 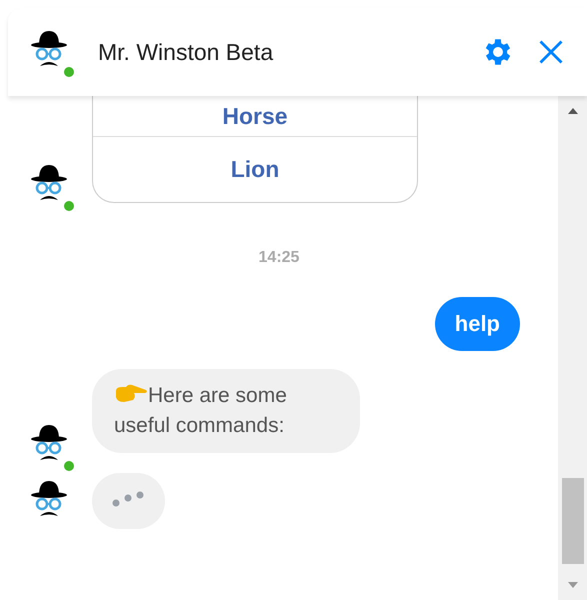 What do you see at coordinates (279, 258) in the screenshot?
I see `message-timestamp: 14:25` at bounding box center [279, 258].